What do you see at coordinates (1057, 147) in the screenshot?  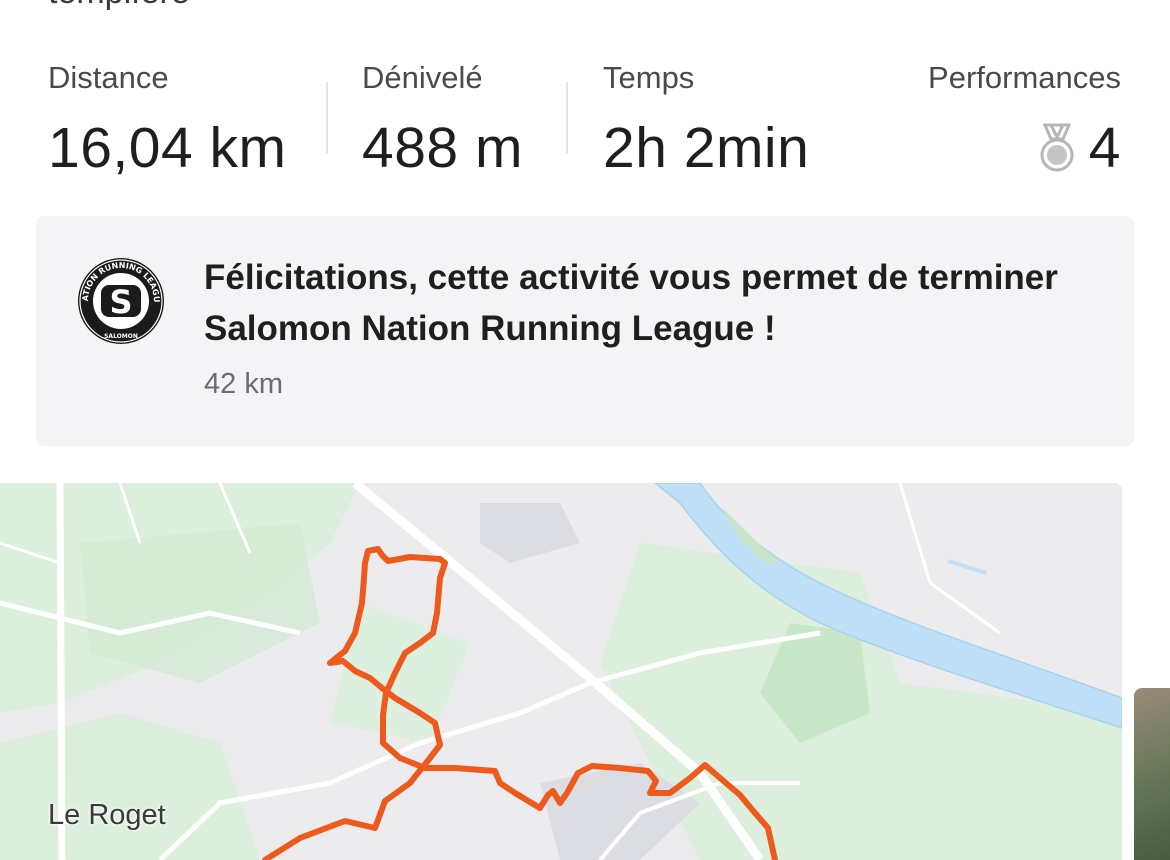 I see `medal-icon` at bounding box center [1057, 147].